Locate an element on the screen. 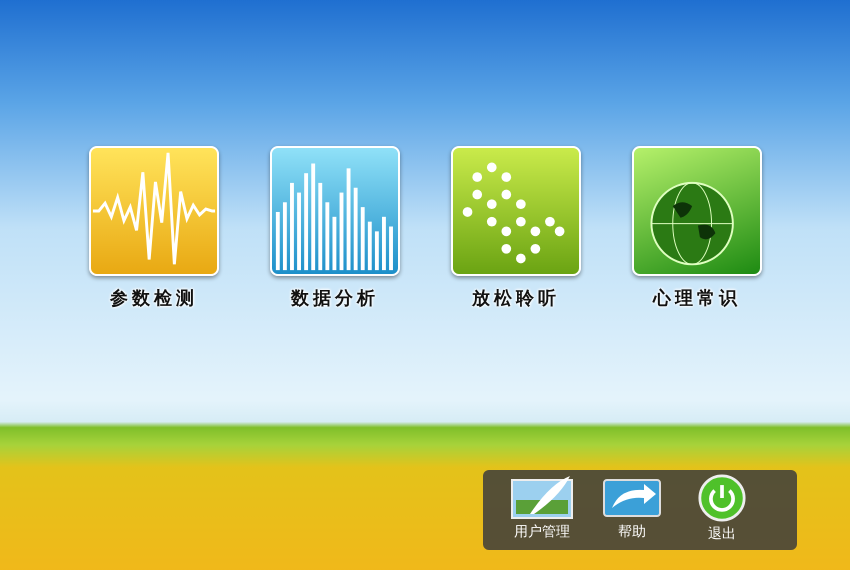 The width and height of the screenshot is (850, 570). exit-button: 退出 is located at coordinates (722, 509).